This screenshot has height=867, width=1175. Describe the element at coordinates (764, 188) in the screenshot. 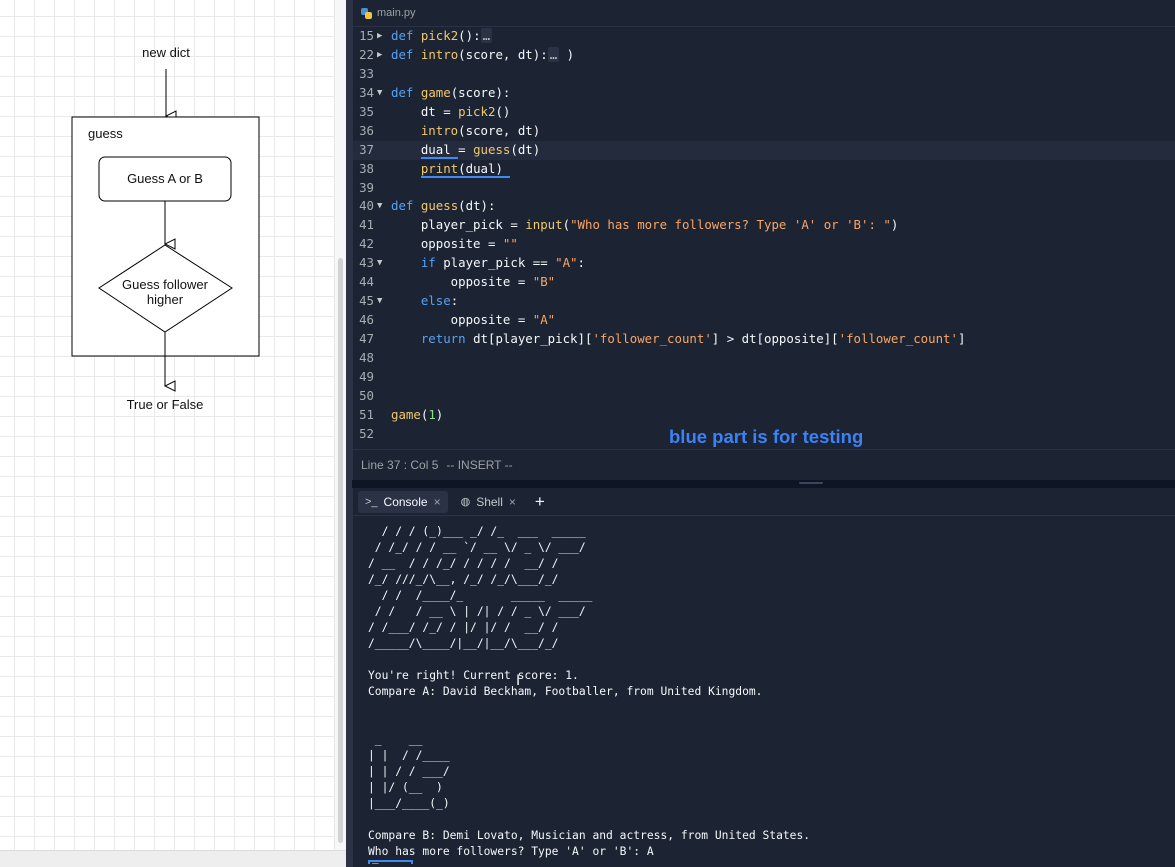

I see `code-line: 39` at that location.